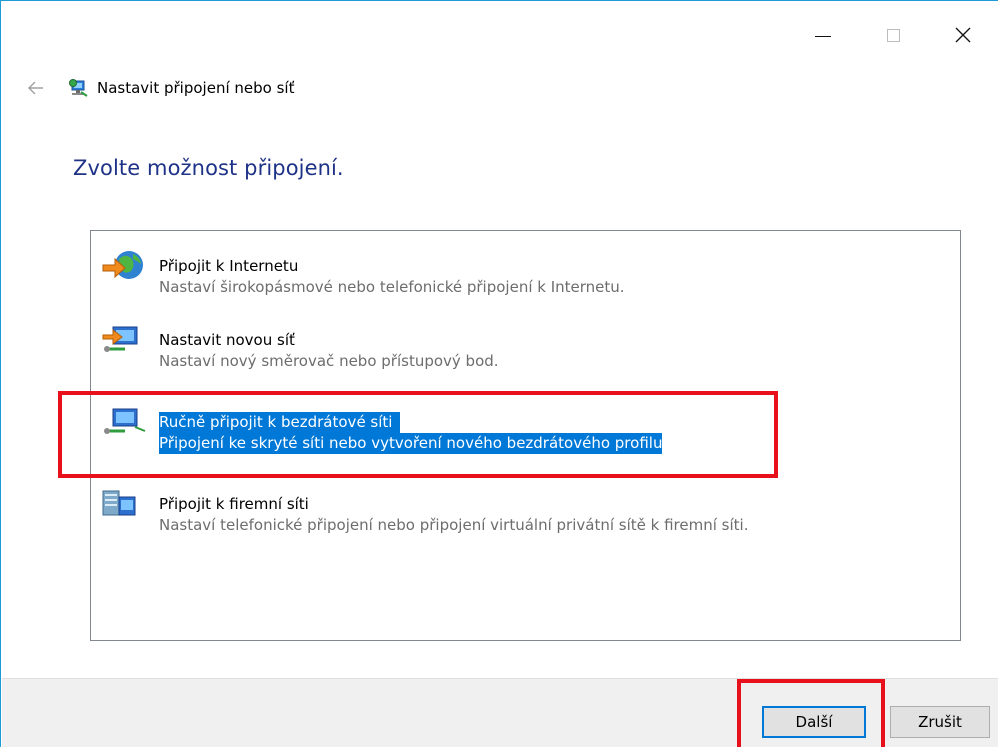 The width and height of the screenshot is (998, 747). I want to click on page-heading: Zvolte možnost připojení., so click(208, 168).